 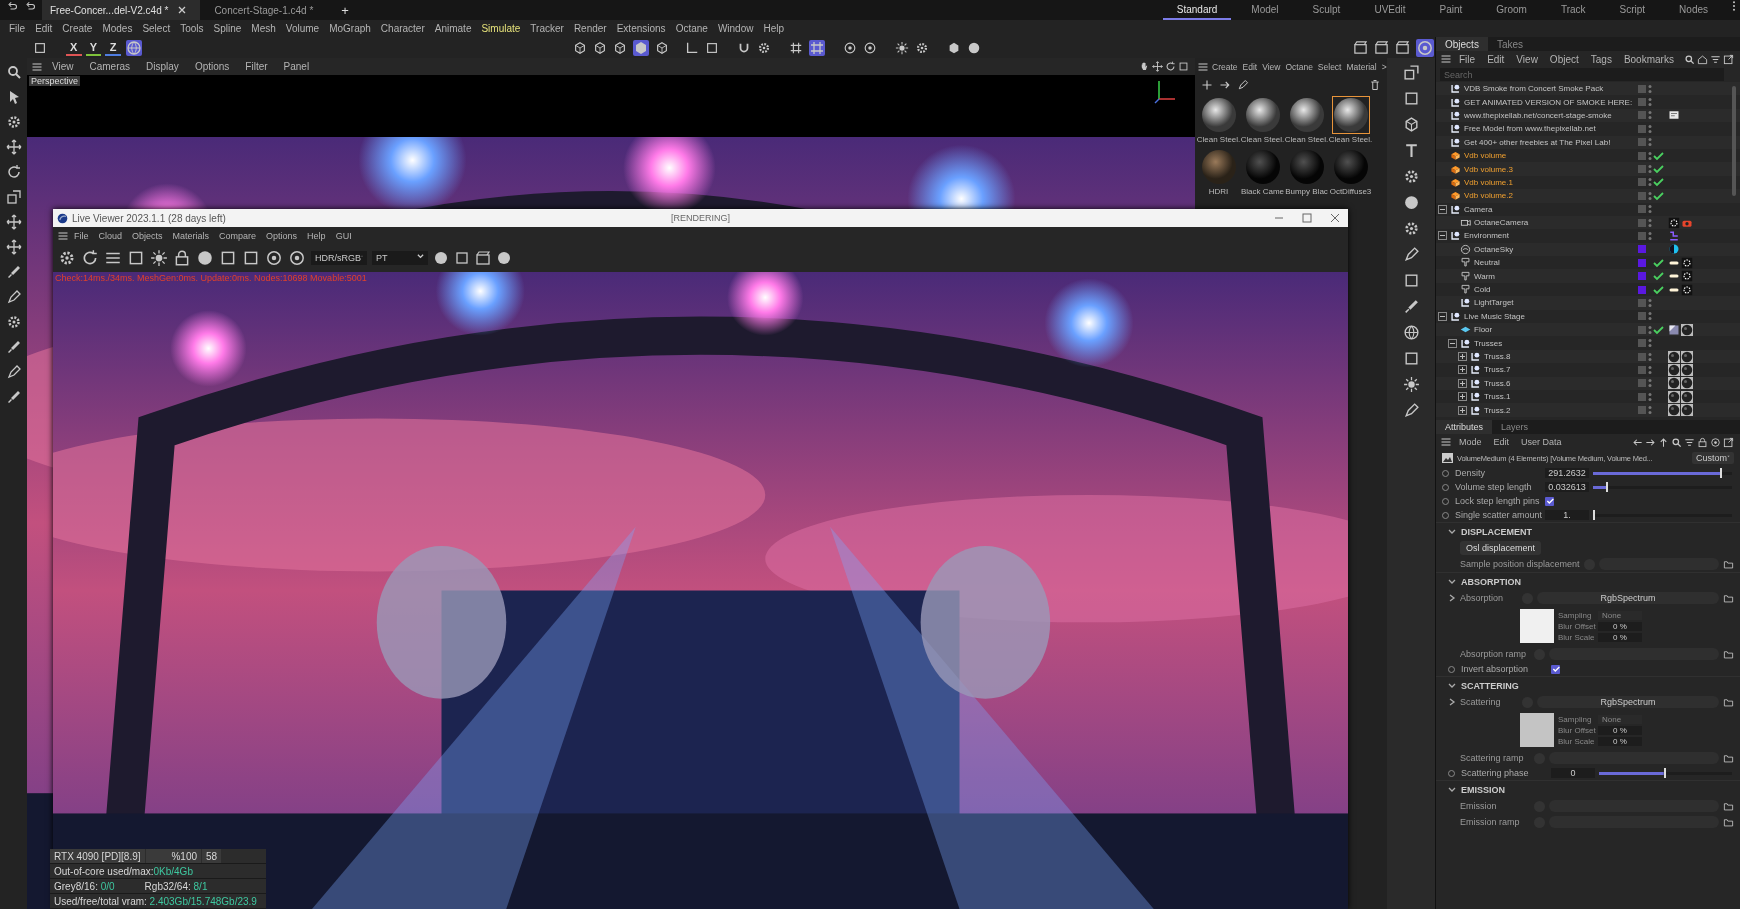 What do you see at coordinates (400, 258) in the screenshot?
I see `render-dropdown: PT` at bounding box center [400, 258].